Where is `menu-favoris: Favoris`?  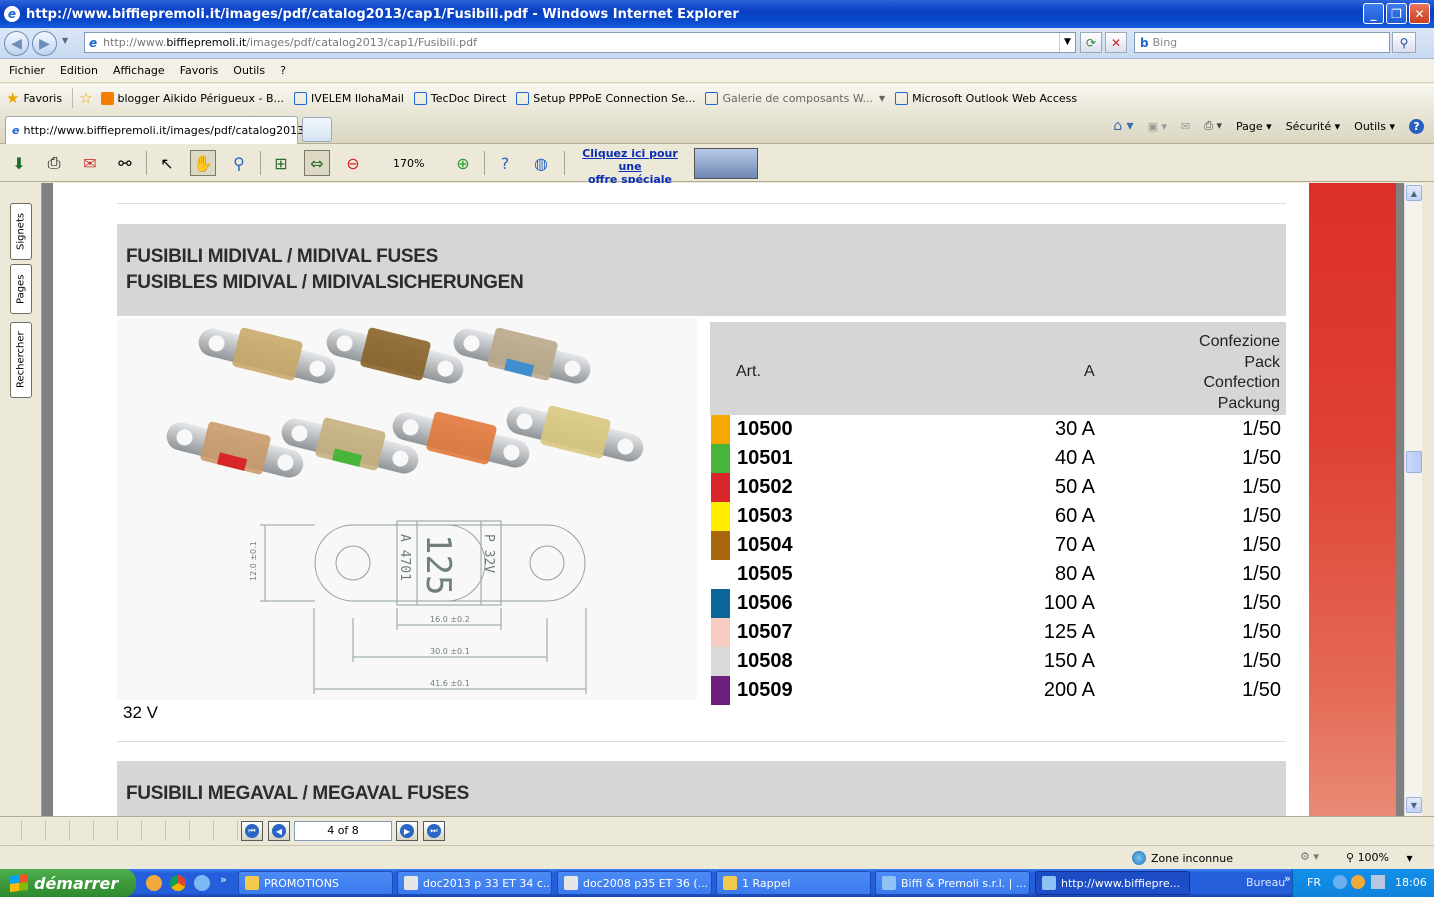
menu-favoris: Favoris is located at coordinates (199, 70).